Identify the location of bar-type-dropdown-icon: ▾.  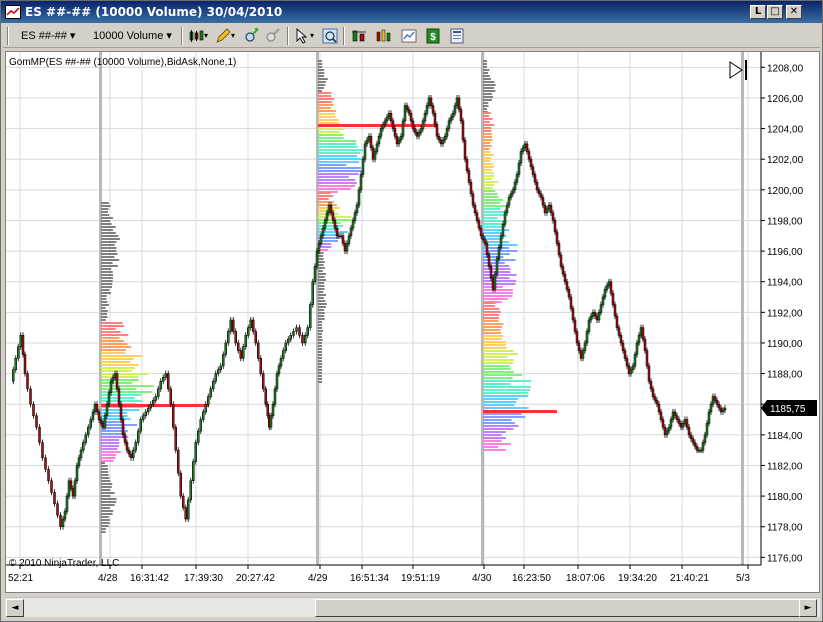
(206, 36).